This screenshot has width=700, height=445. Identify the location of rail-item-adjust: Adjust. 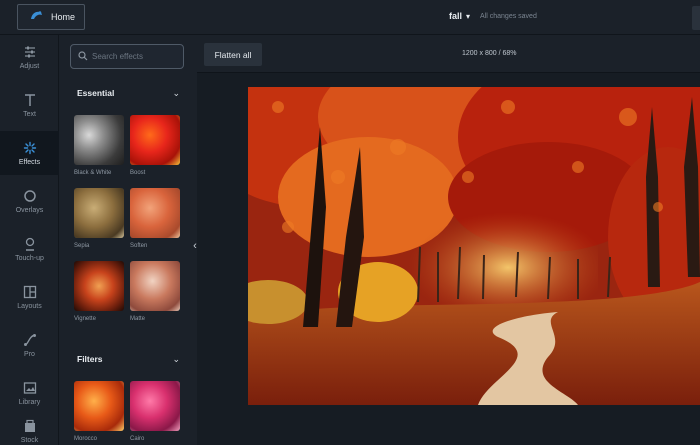
(29, 57).